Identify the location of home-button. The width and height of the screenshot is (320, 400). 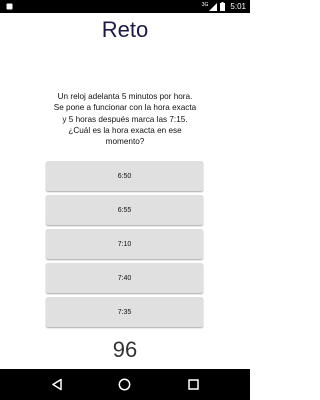
(124, 384).